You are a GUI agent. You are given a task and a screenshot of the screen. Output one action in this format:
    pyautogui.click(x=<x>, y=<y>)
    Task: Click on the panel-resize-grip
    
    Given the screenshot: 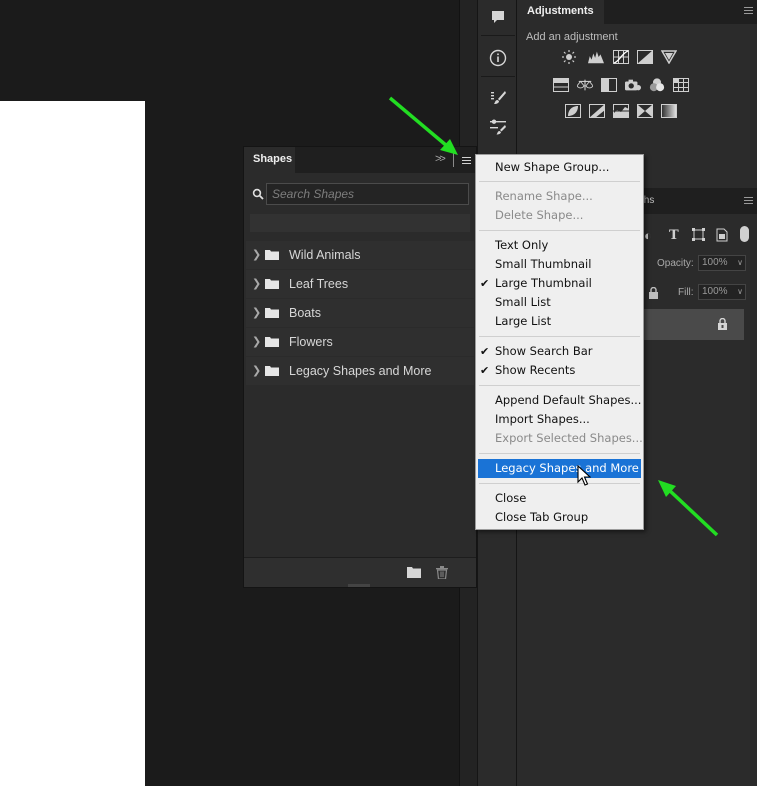 What is the action you would take?
    pyautogui.click(x=359, y=585)
    